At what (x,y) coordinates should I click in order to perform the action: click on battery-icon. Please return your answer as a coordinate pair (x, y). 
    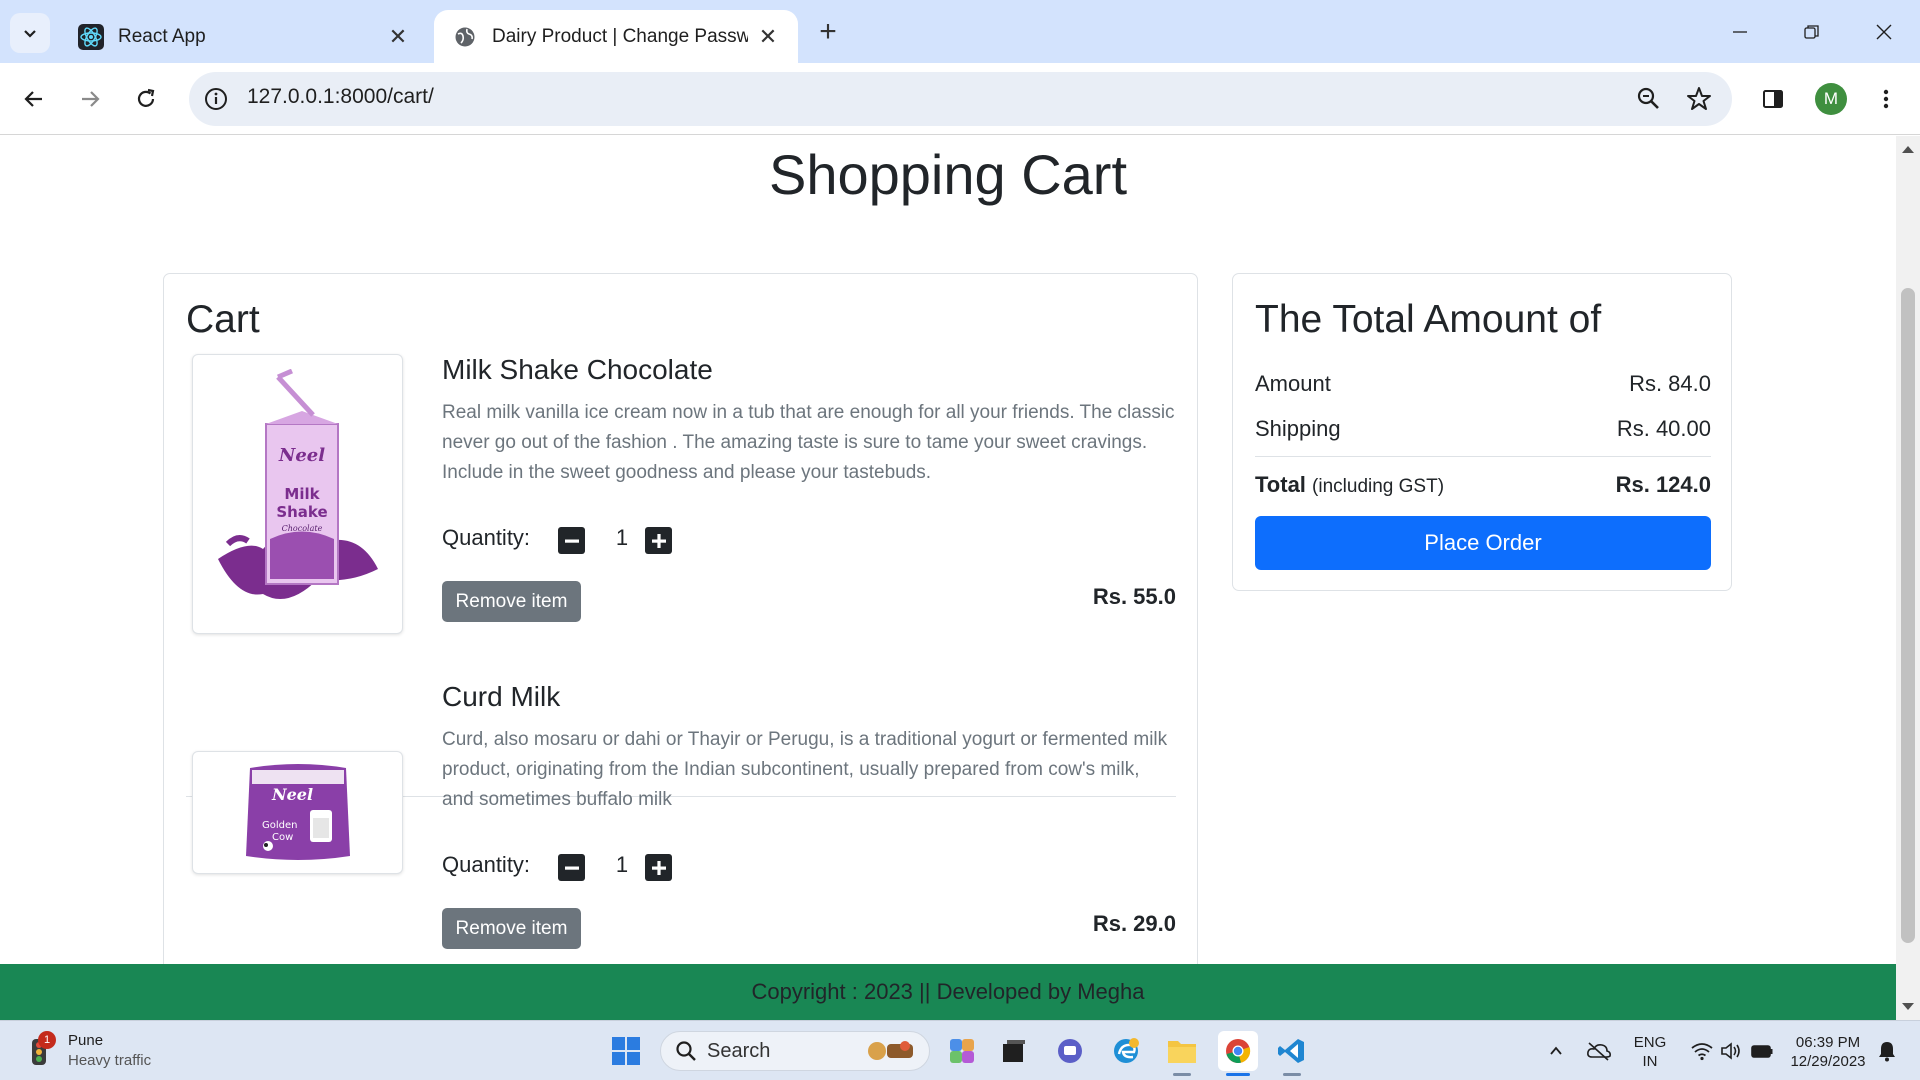
    Looking at the image, I should click on (1762, 1051).